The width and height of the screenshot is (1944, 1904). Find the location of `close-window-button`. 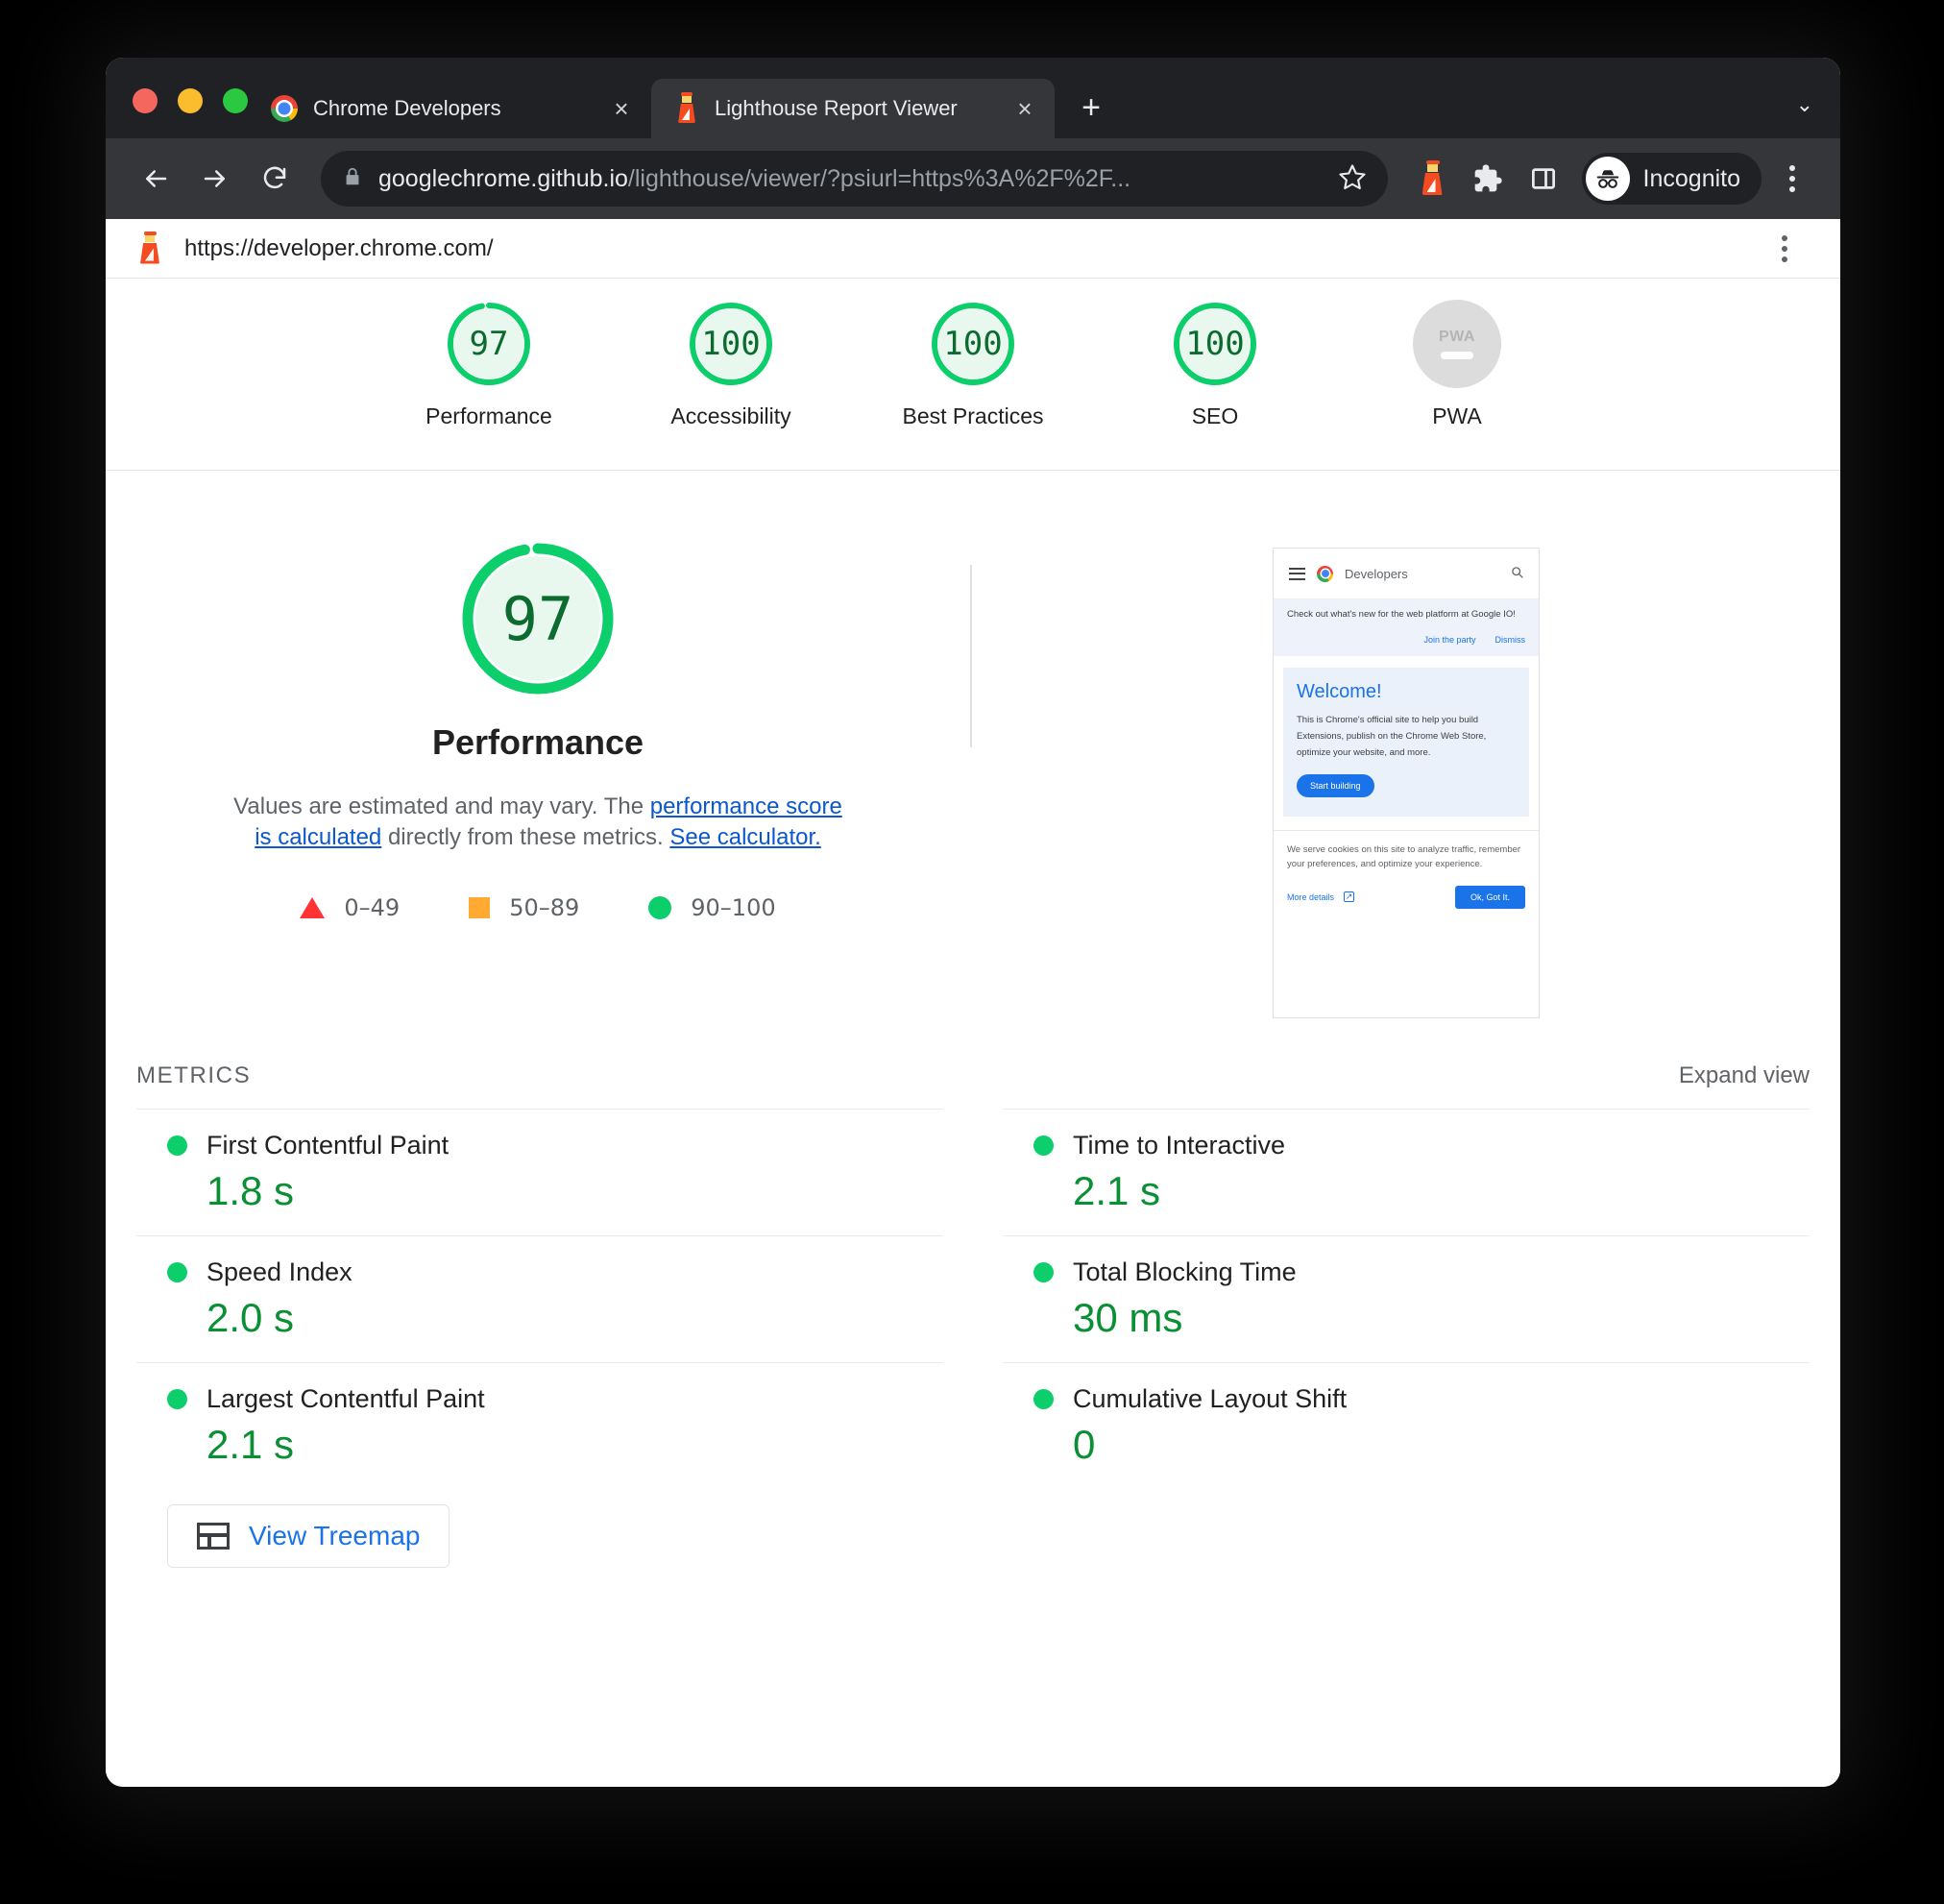

close-window-button is located at coordinates (146, 100).